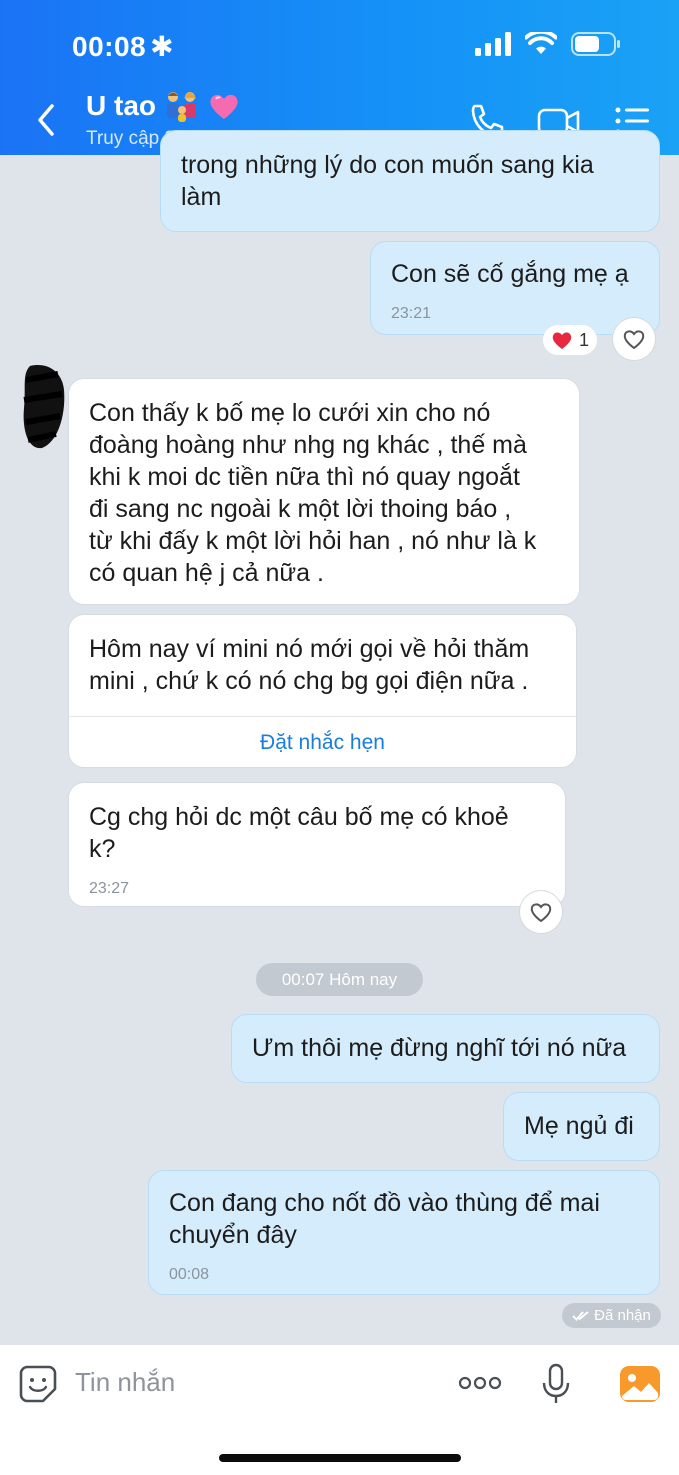  Describe the element at coordinates (640, 1384) in the screenshot. I see `gallery-image-icon` at that location.